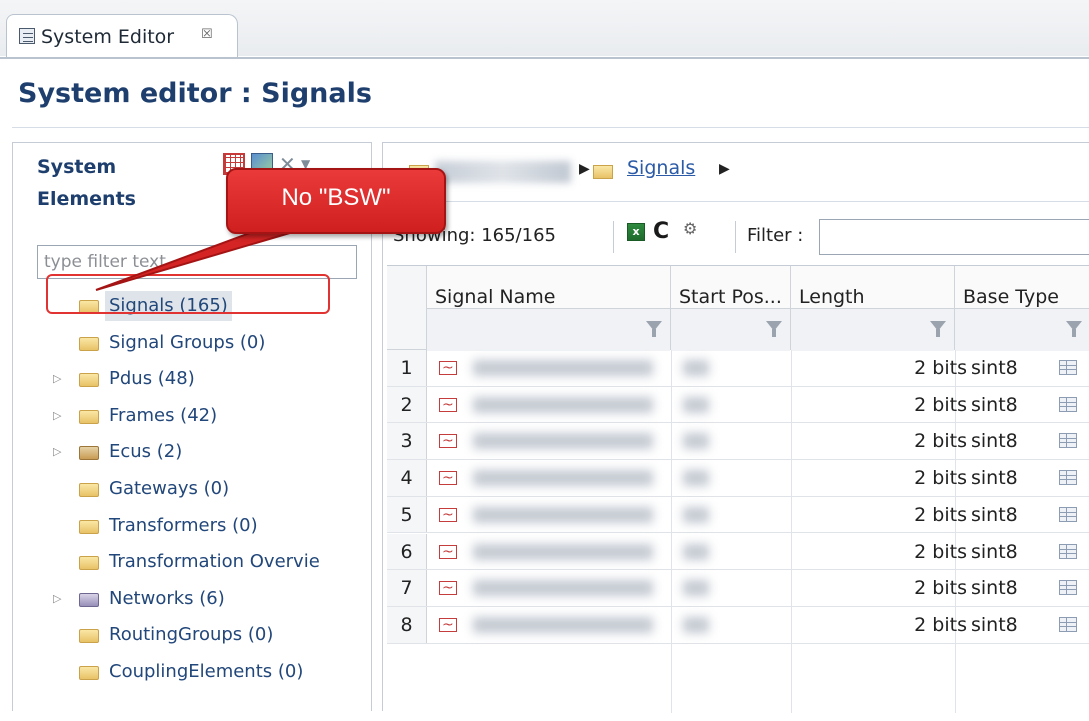 The width and height of the screenshot is (1089, 721). Describe the element at coordinates (873, 308) in the screenshot. I see `column-header-length: Length` at that location.